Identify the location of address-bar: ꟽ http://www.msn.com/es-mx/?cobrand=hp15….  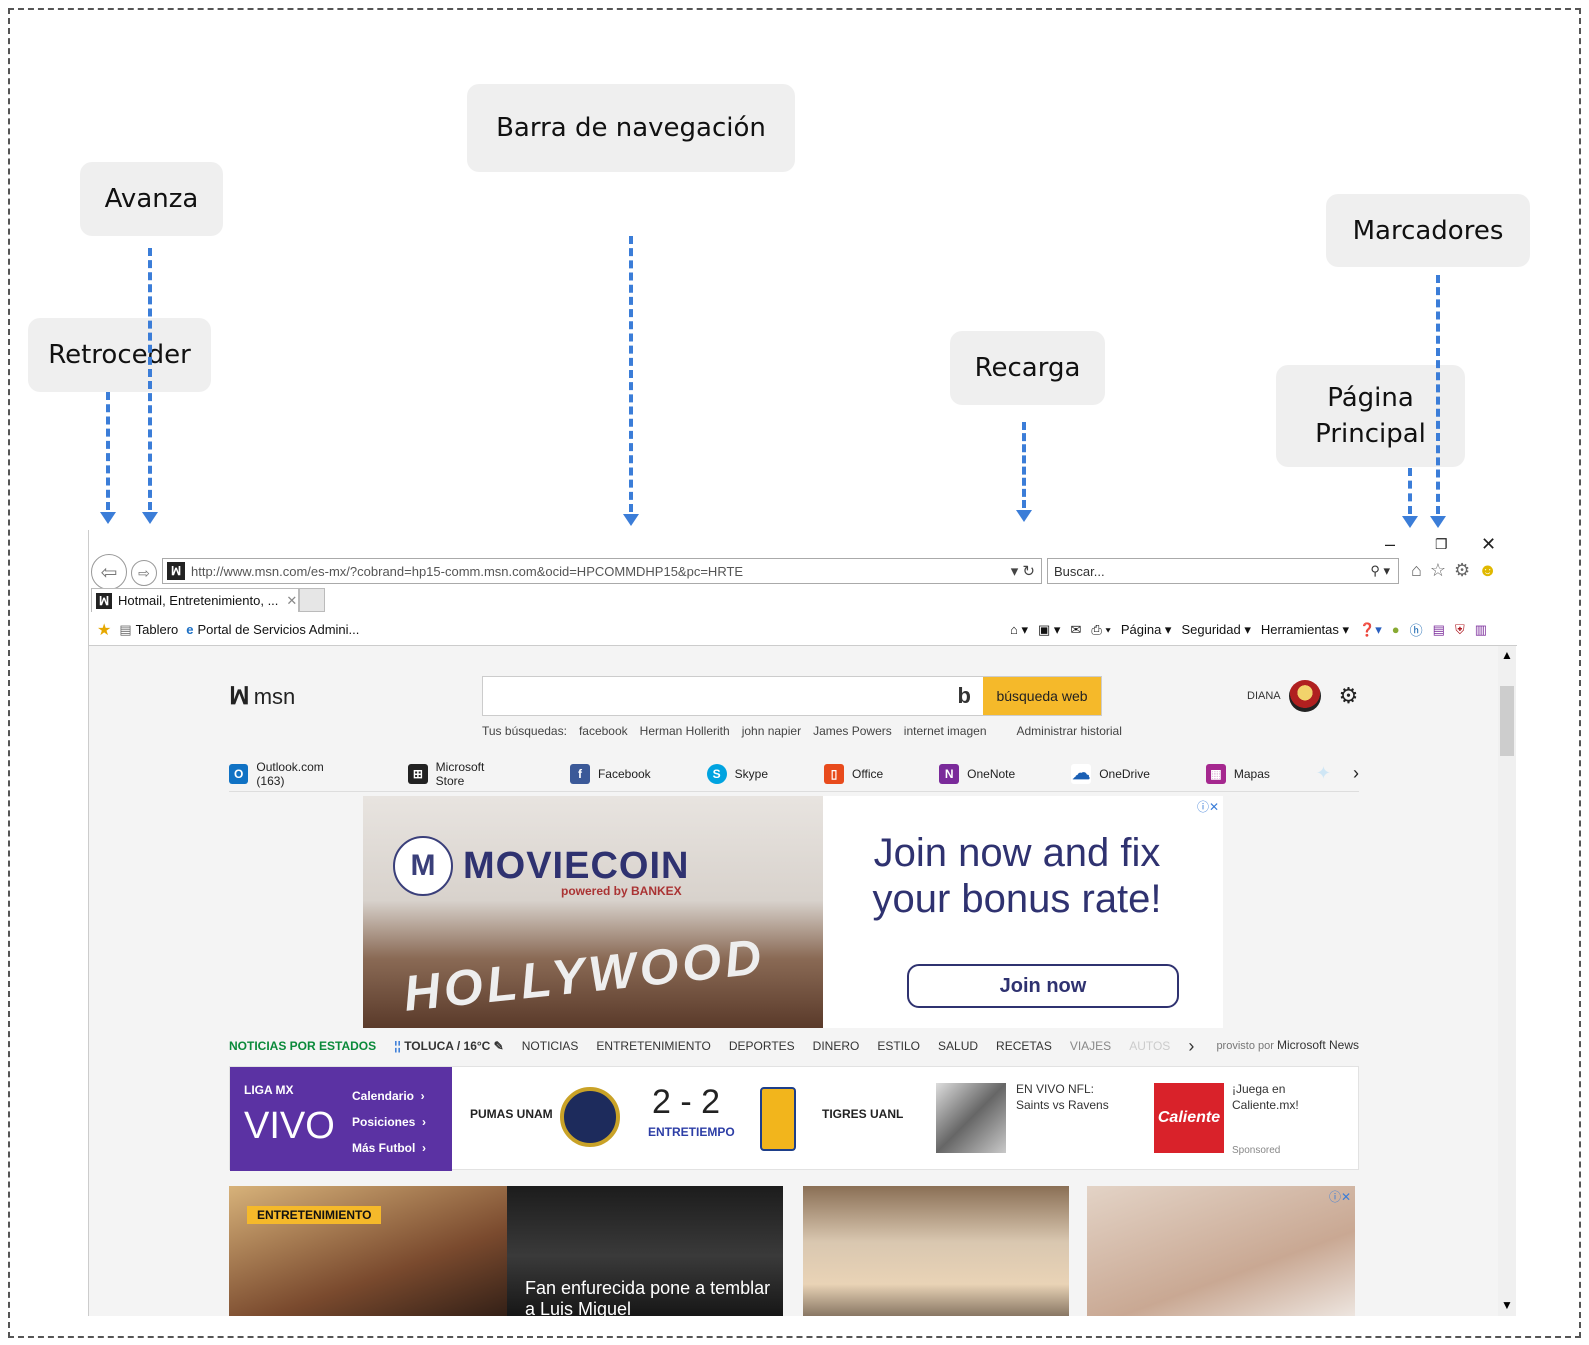
(602, 571).